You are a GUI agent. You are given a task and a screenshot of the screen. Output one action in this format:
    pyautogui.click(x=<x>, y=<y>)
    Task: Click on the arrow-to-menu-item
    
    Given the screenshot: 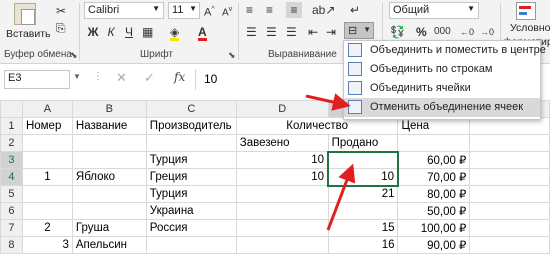 What is the action you would take?
    pyautogui.click(x=328, y=102)
    